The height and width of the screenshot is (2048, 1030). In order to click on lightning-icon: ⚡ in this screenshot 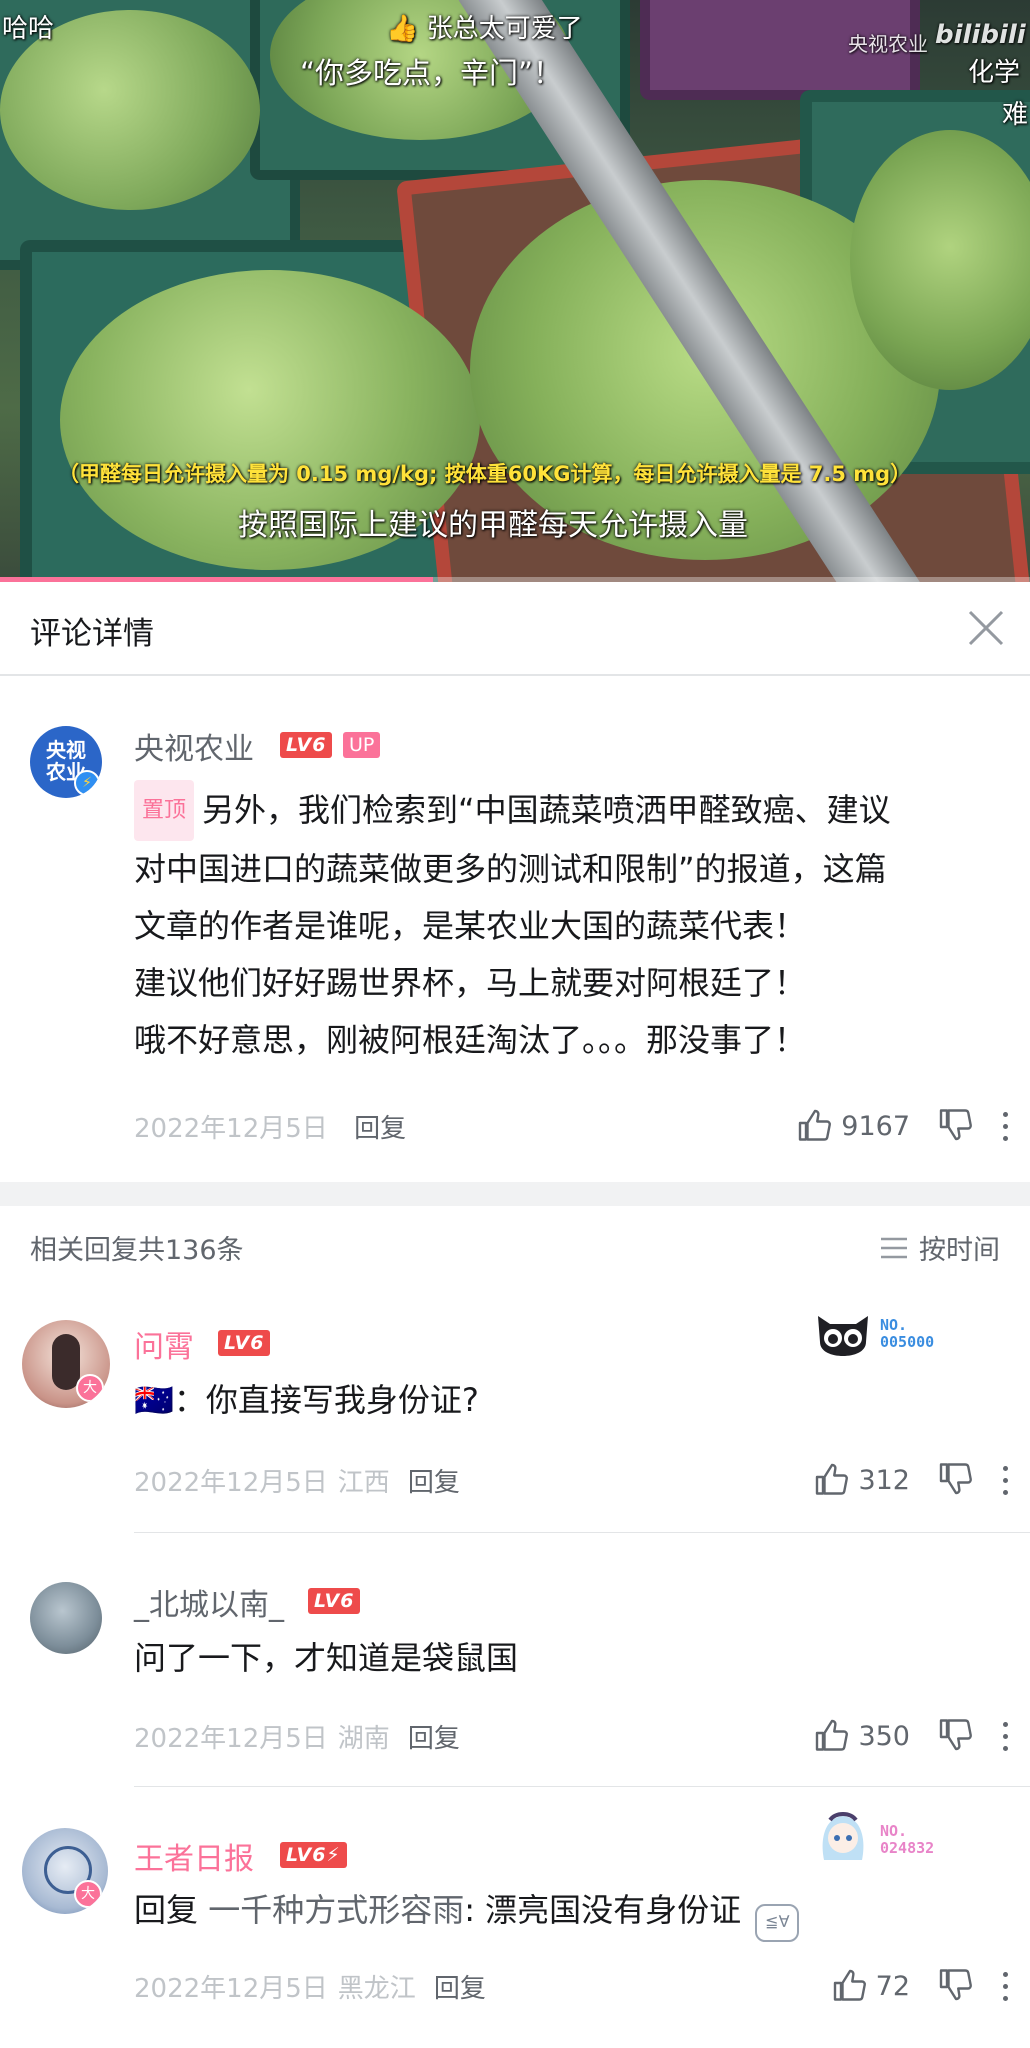, I will do `click(333, 1855)`.